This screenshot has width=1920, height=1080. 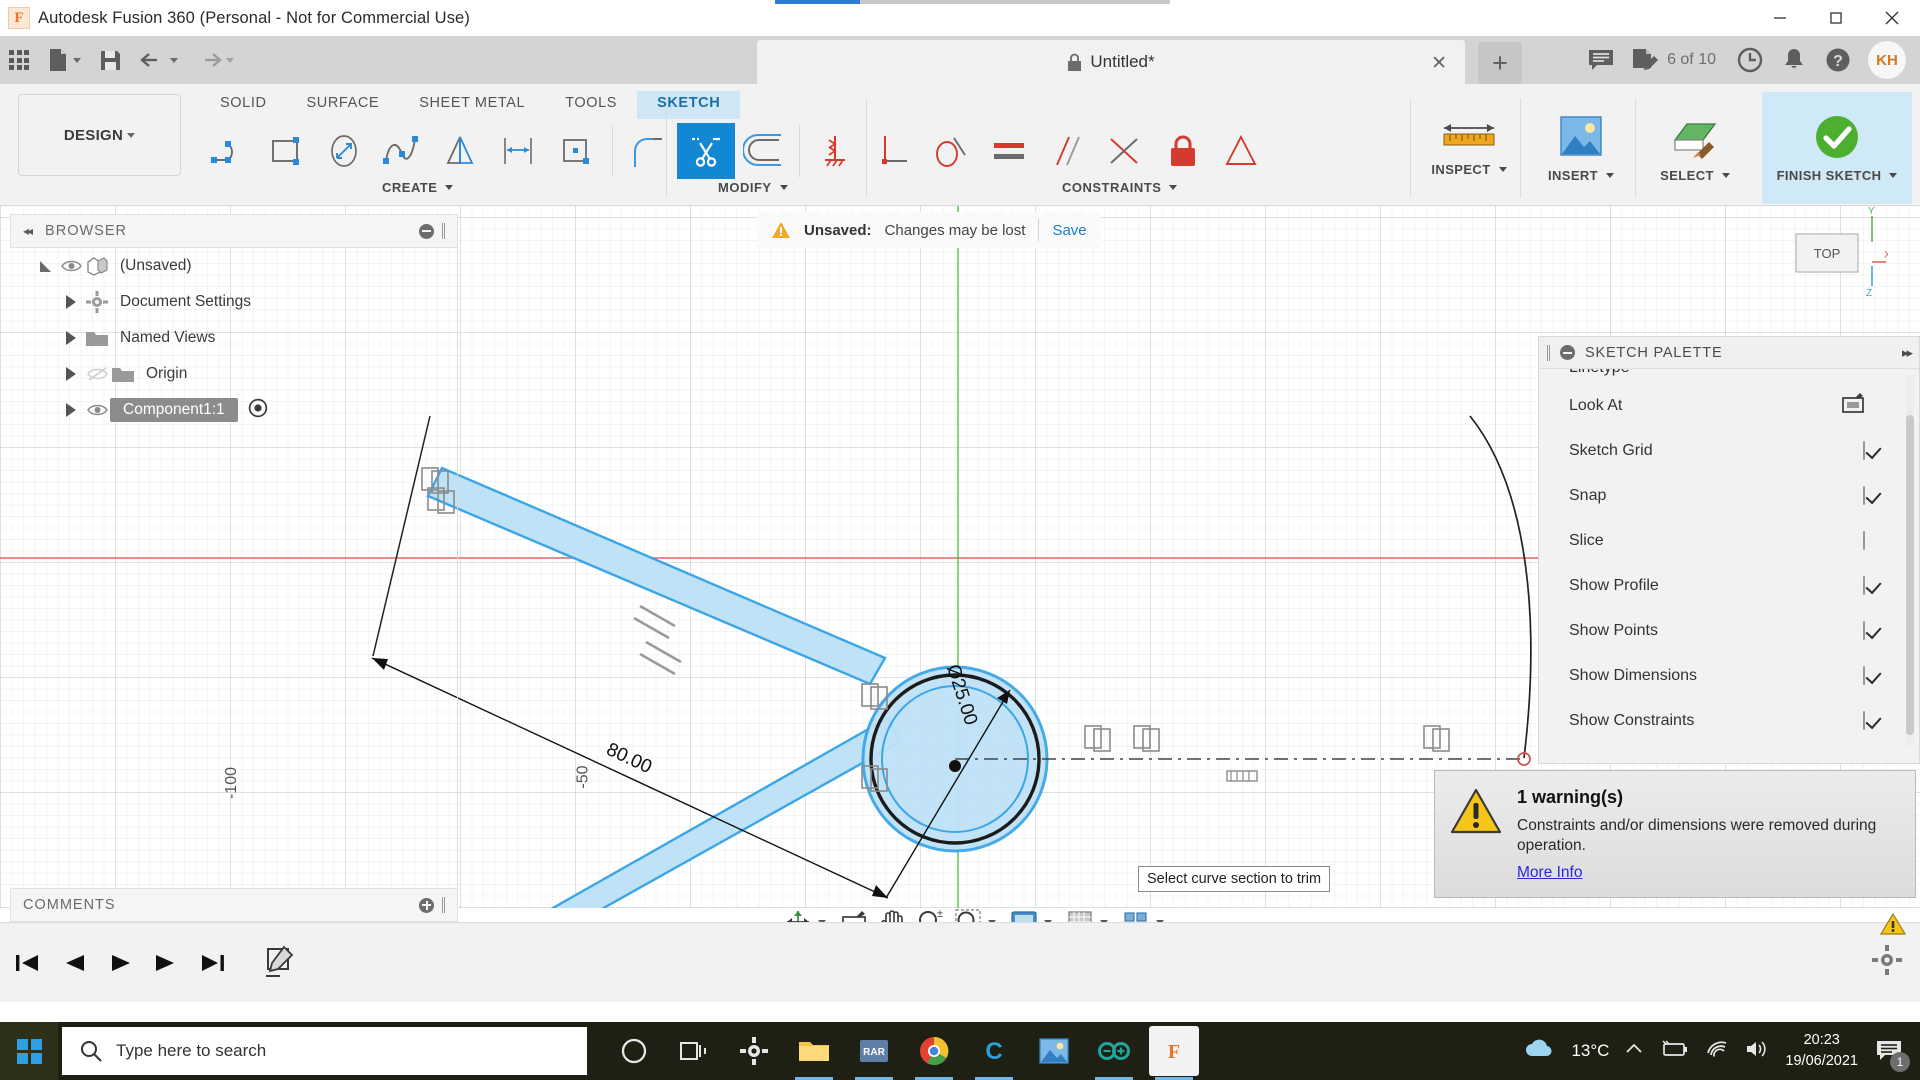 I want to click on palette-row-show-points: Show Points, so click(x=1729, y=630).